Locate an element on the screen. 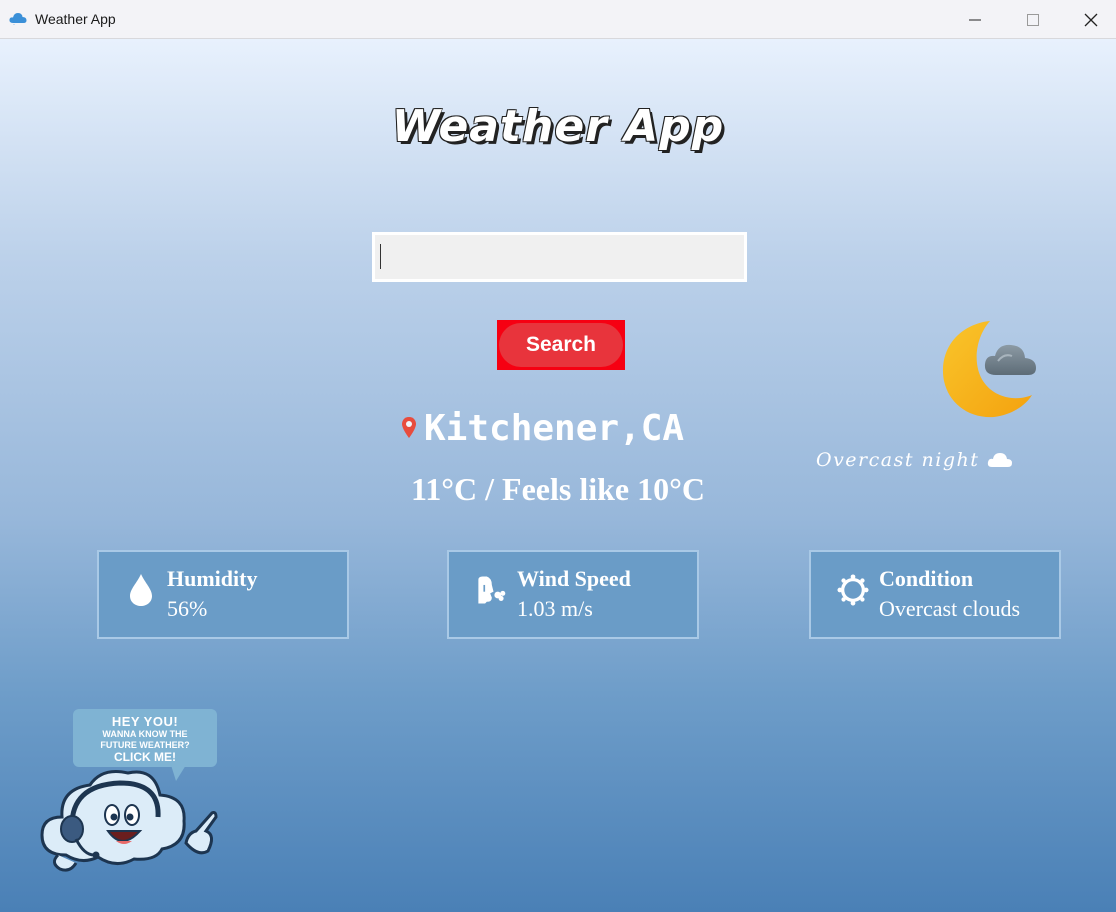  water-drop-icon is located at coordinates (141, 590).